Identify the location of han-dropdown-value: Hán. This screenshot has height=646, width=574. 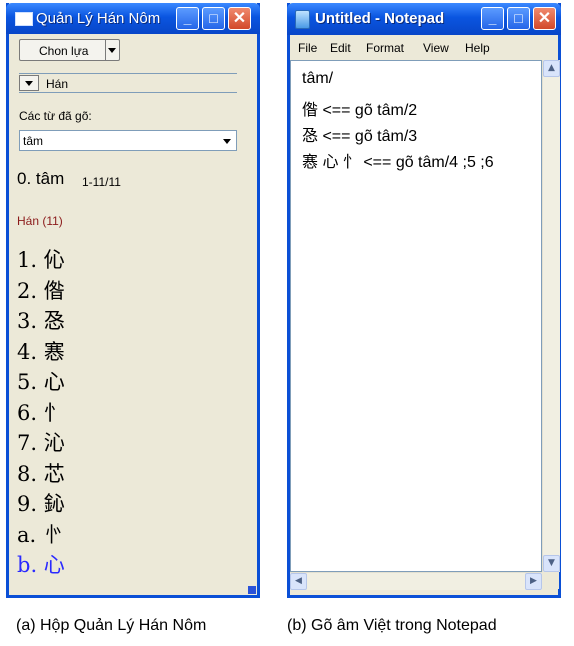
(57, 84).